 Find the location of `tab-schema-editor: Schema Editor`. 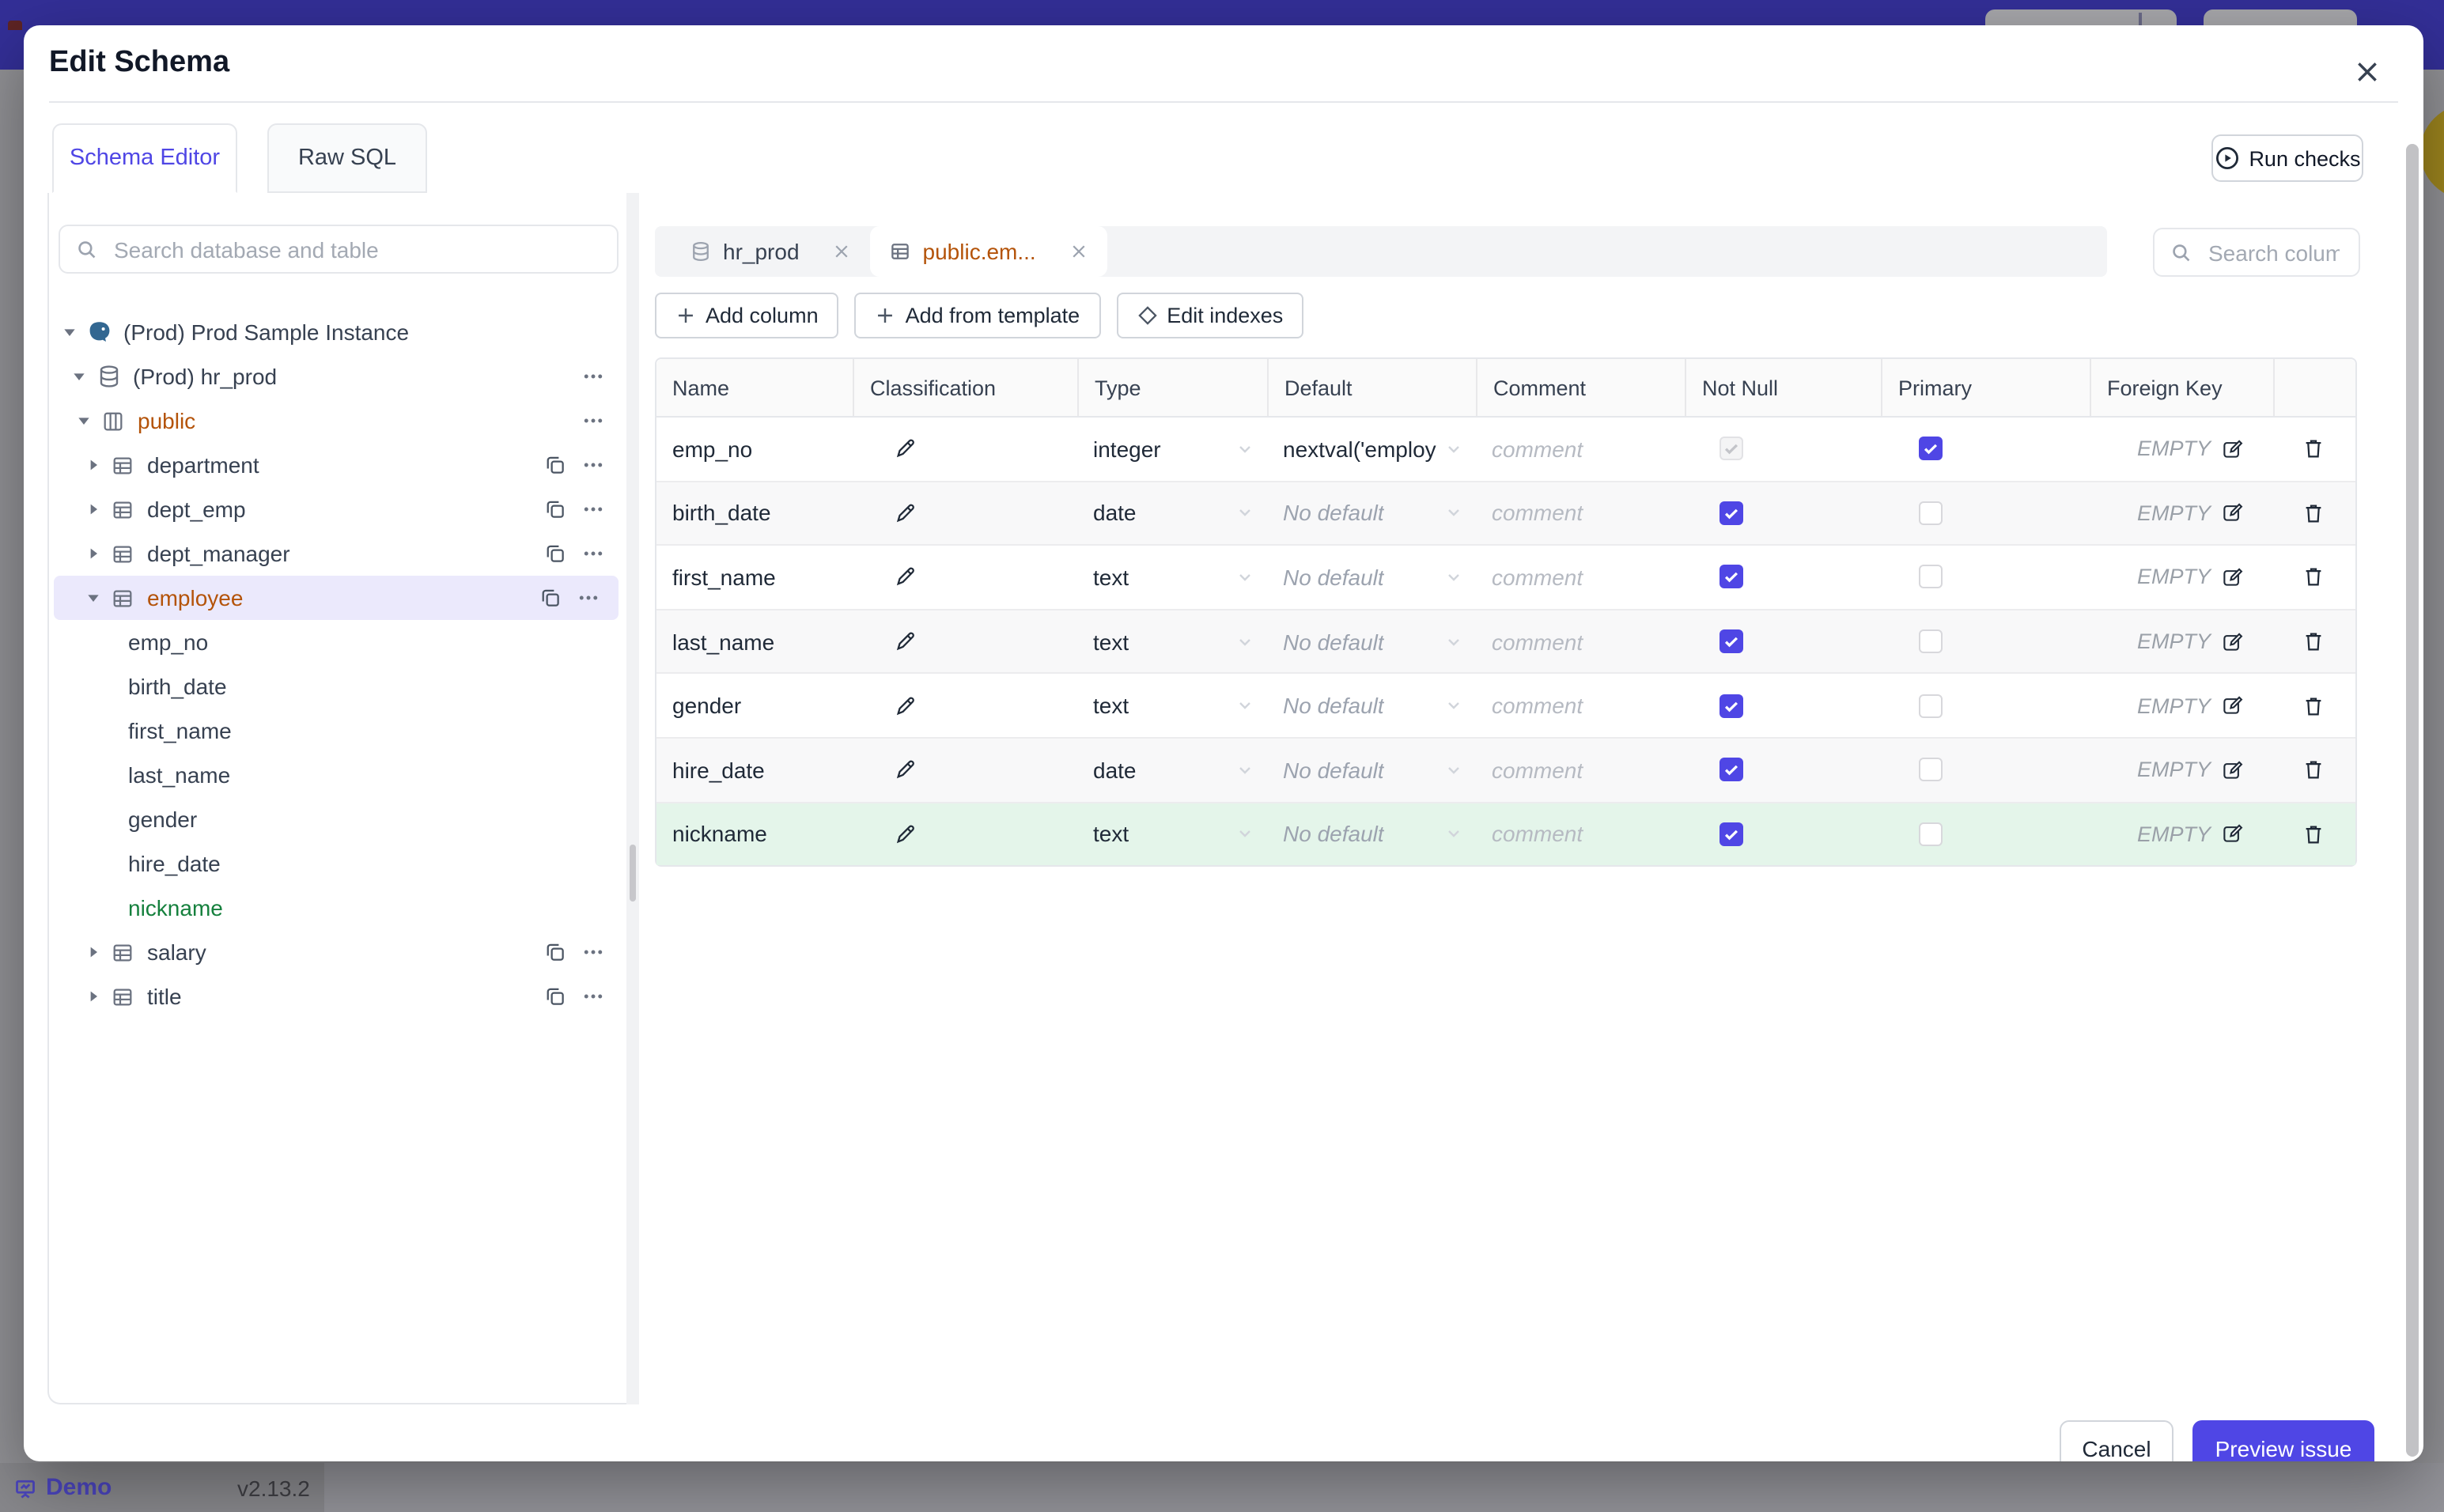

tab-schema-editor: Schema Editor is located at coordinates (144, 158).